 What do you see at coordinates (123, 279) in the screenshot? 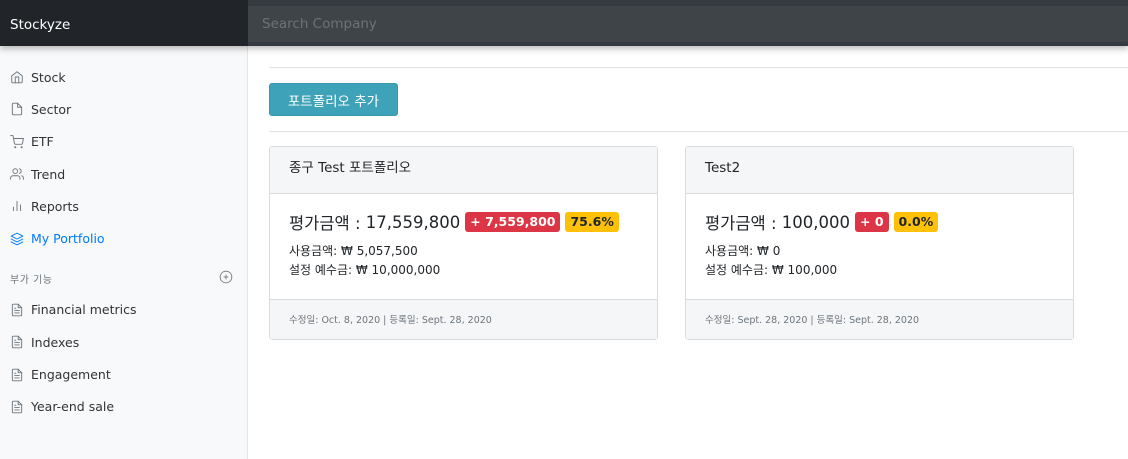
I see `sidebar-section-header: 부가 기능` at bounding box center [123, 279].